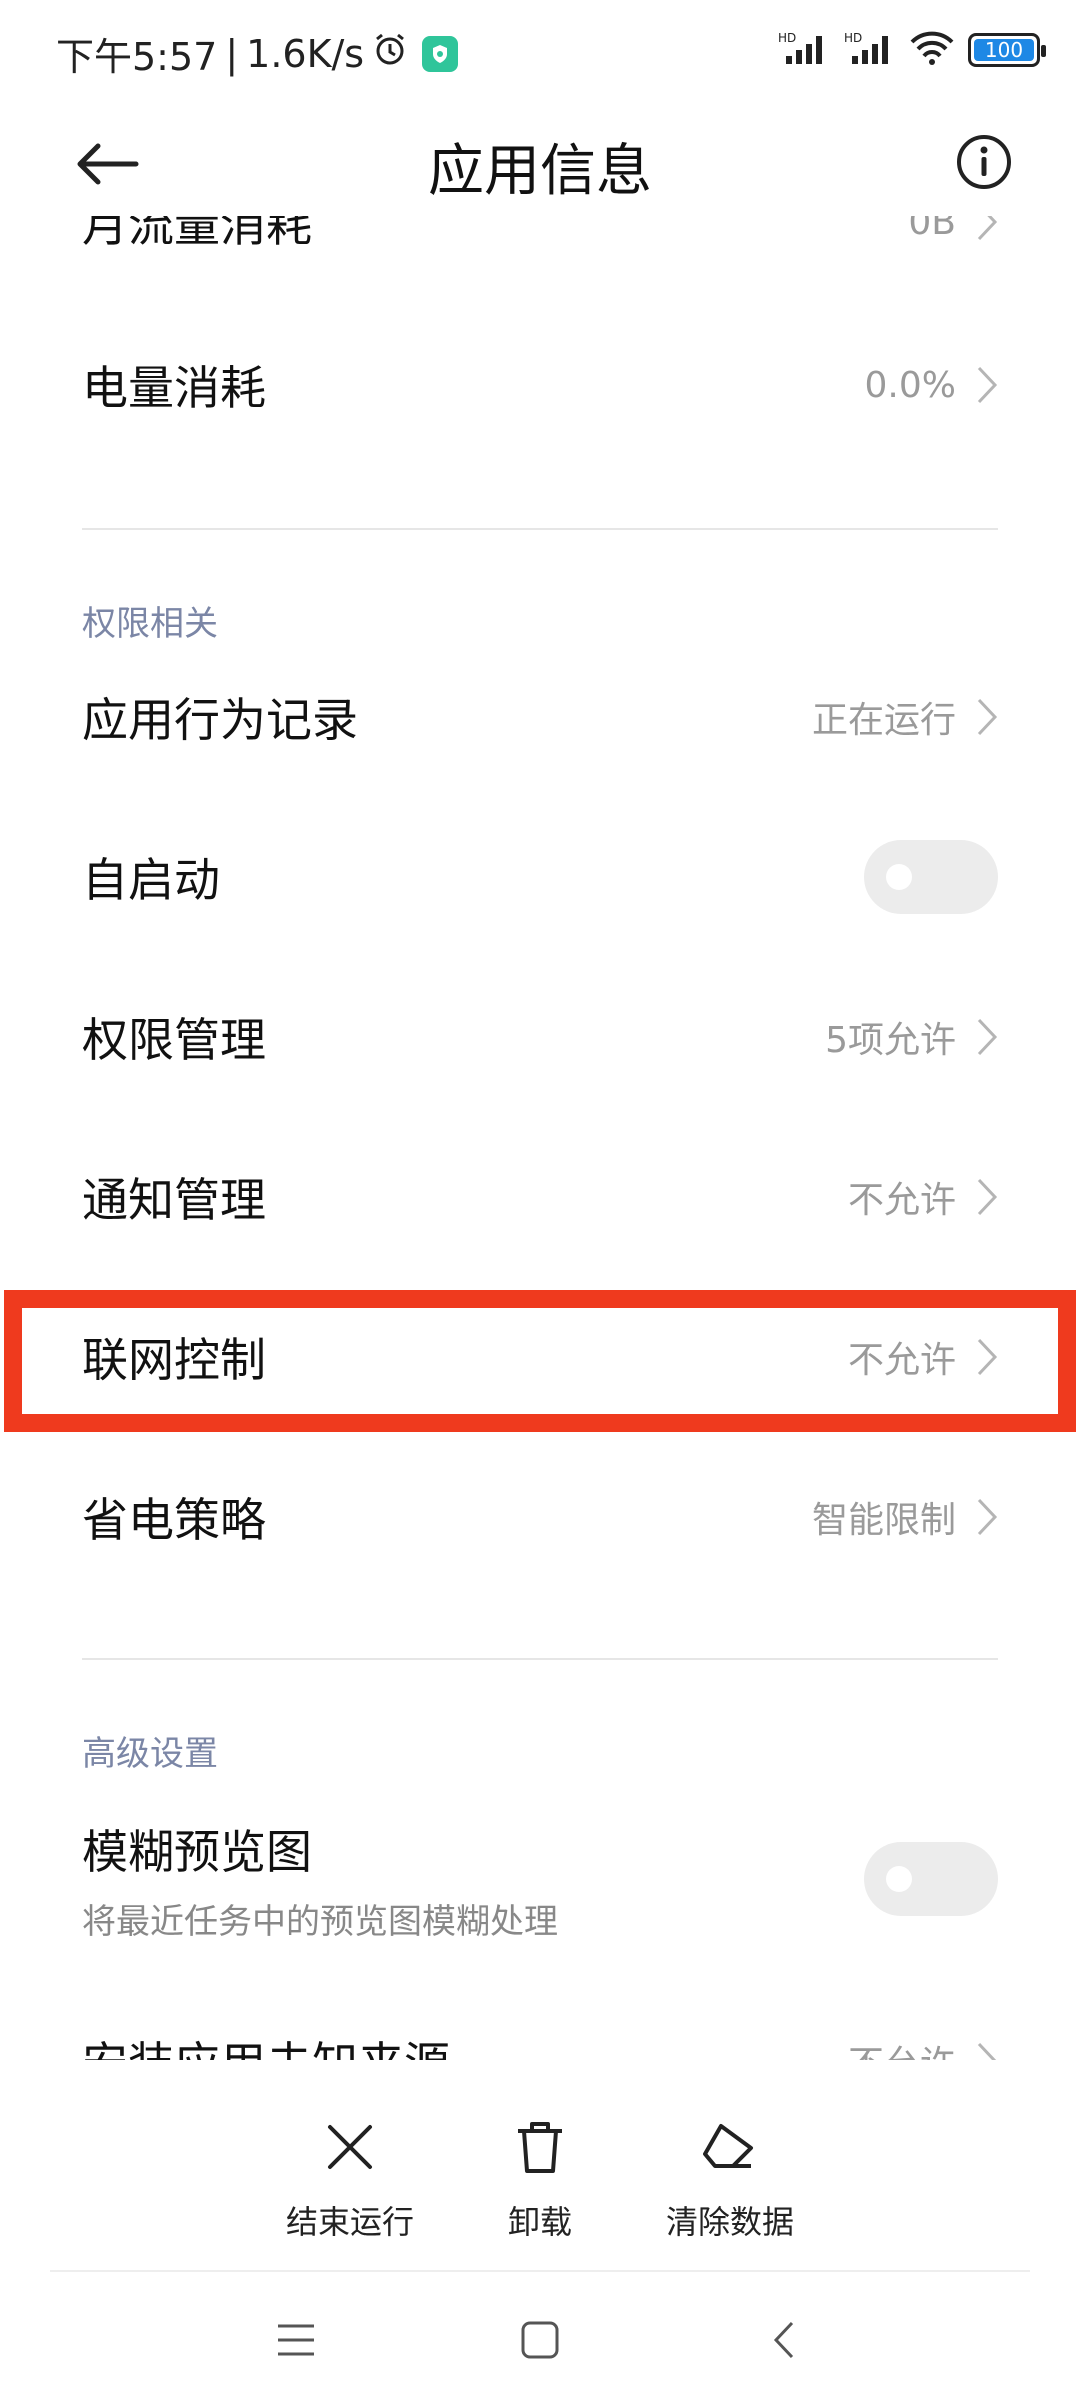 This screenshot has width=1080, height=2400. What do you see at coordinates (540, 2147) in the screenshot?
I see `trash-icon` at bounding box center [540, 2147].